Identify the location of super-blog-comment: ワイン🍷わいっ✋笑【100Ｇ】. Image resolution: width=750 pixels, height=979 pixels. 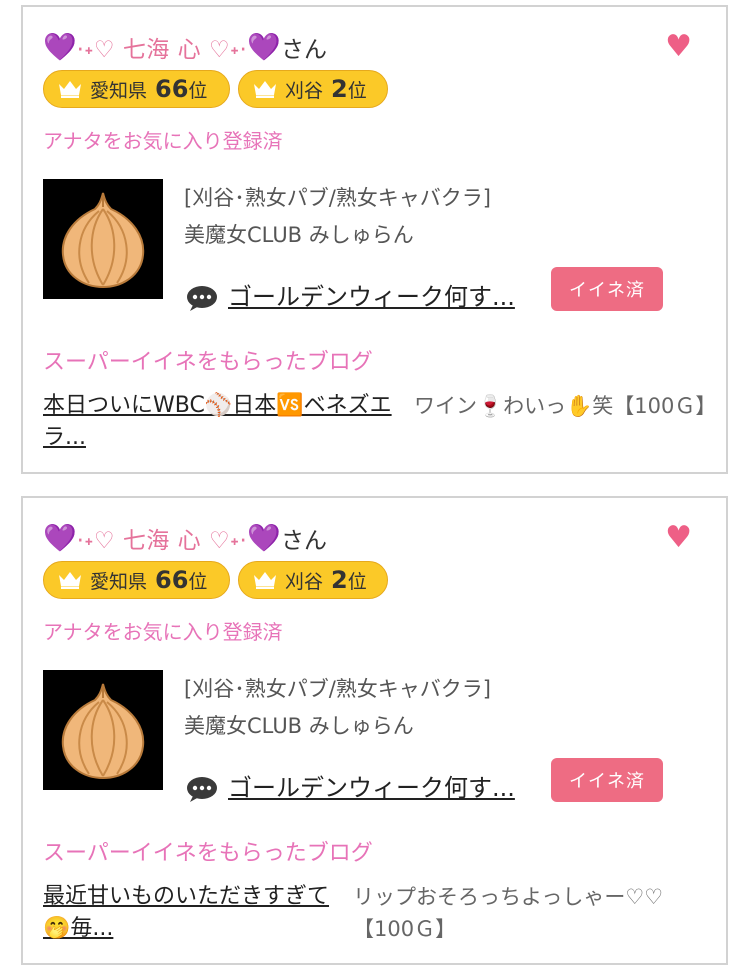
(565, 406).